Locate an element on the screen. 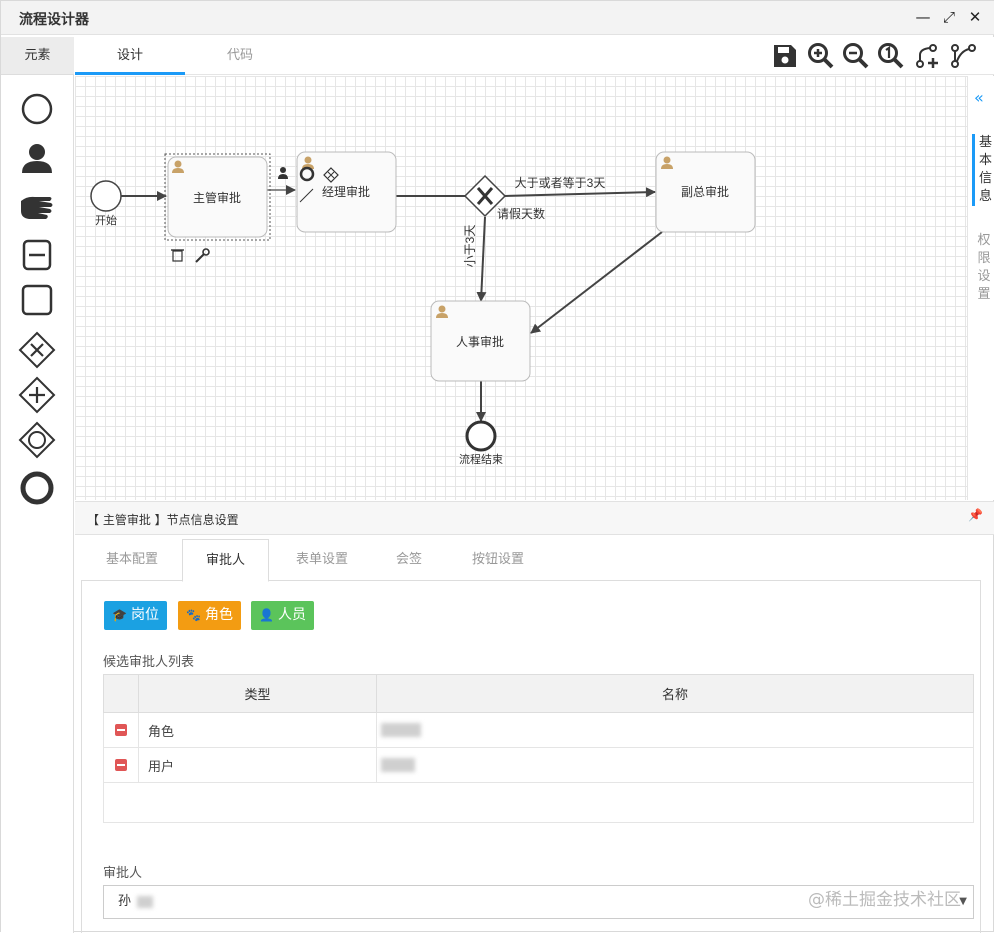 This screenshot has width=994, height=933. row-type: 用户 is located at coordinates (257, 765).